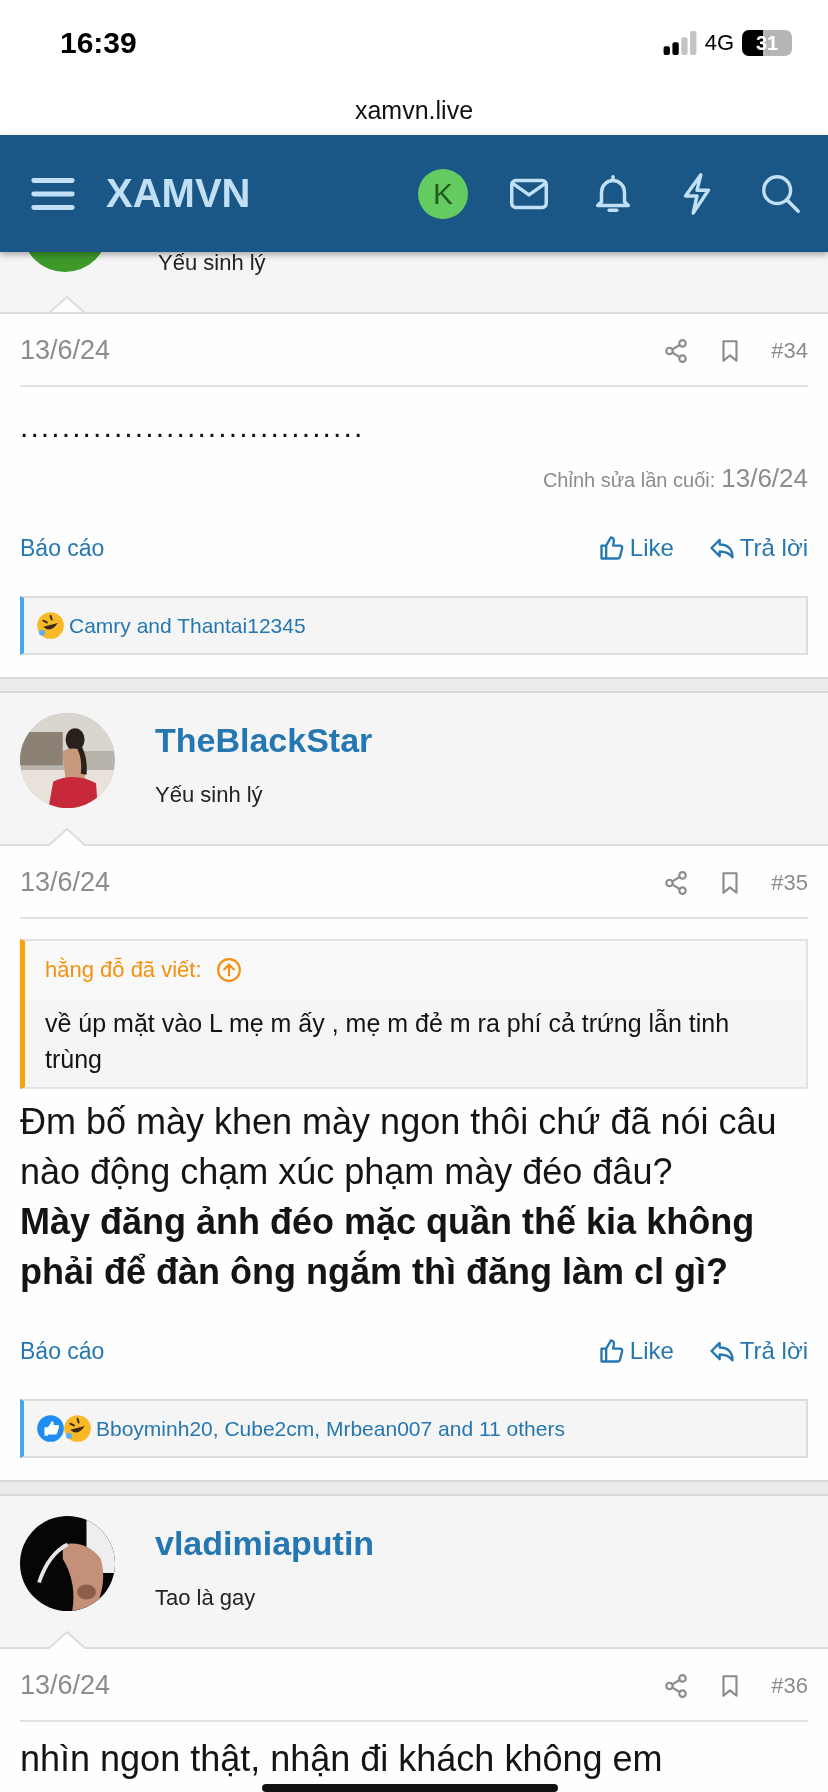  I want to click on address-text: xamvn.live, so click(414, 110).